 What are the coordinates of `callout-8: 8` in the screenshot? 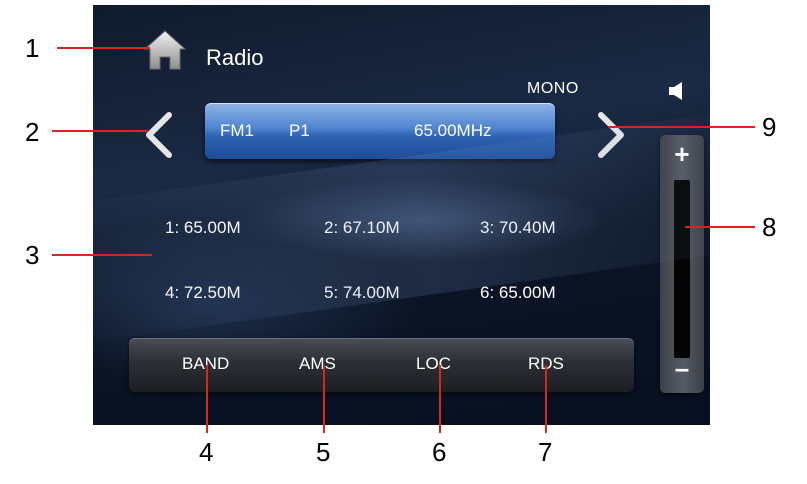 It's located at (769, 227).